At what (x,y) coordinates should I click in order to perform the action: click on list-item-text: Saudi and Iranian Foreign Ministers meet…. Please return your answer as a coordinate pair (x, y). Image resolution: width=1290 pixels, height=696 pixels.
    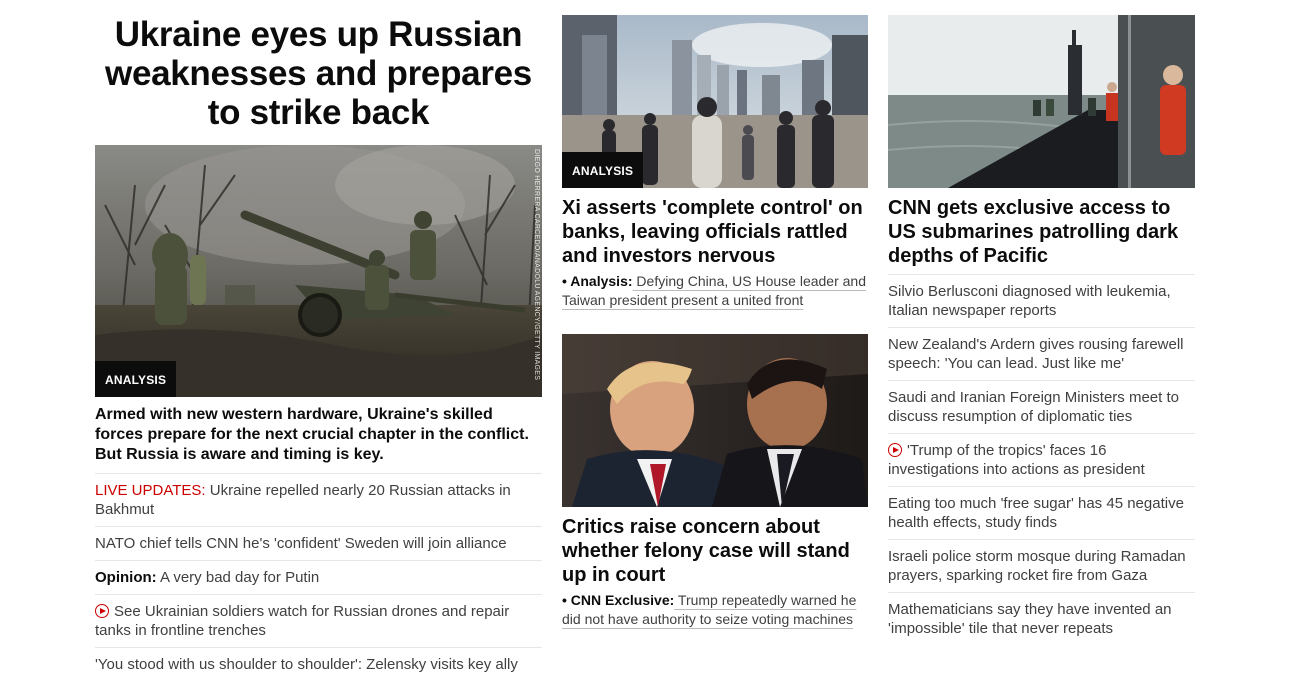
    Looking at the image, I should click on (1033, 407).